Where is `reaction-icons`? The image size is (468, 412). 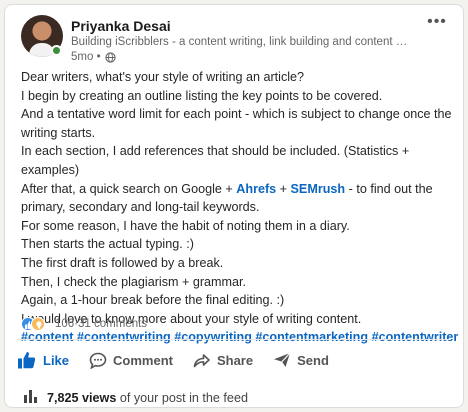
reaction-icons is located at coordinates (36, 324).